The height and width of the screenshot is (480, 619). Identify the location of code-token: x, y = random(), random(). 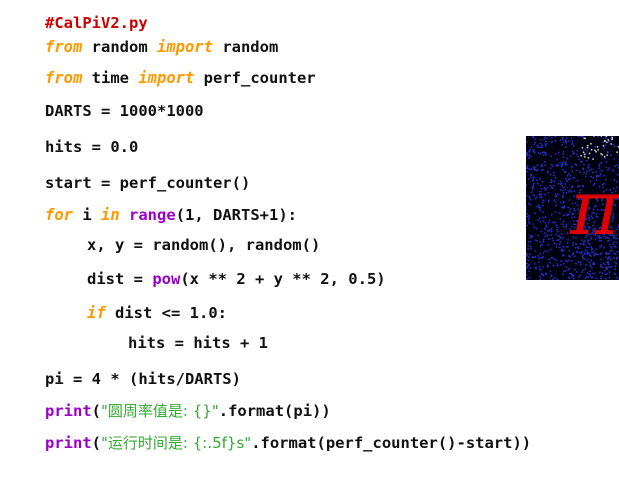
(204, 245).